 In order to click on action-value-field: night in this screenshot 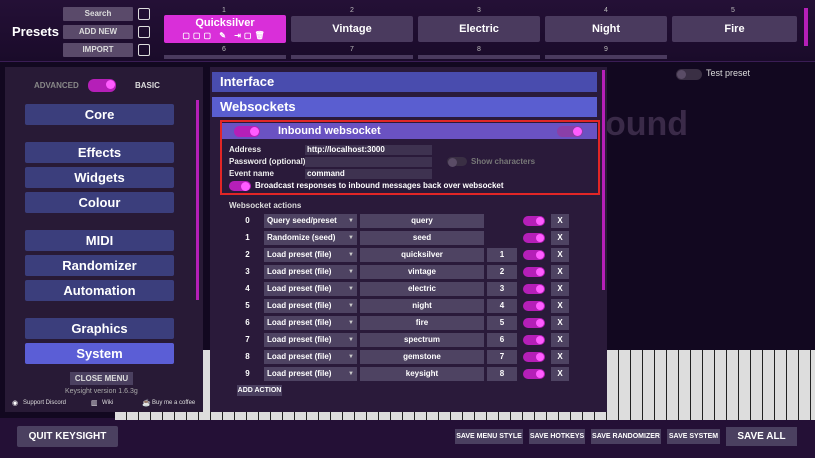, I will do `click(422, 306)`.